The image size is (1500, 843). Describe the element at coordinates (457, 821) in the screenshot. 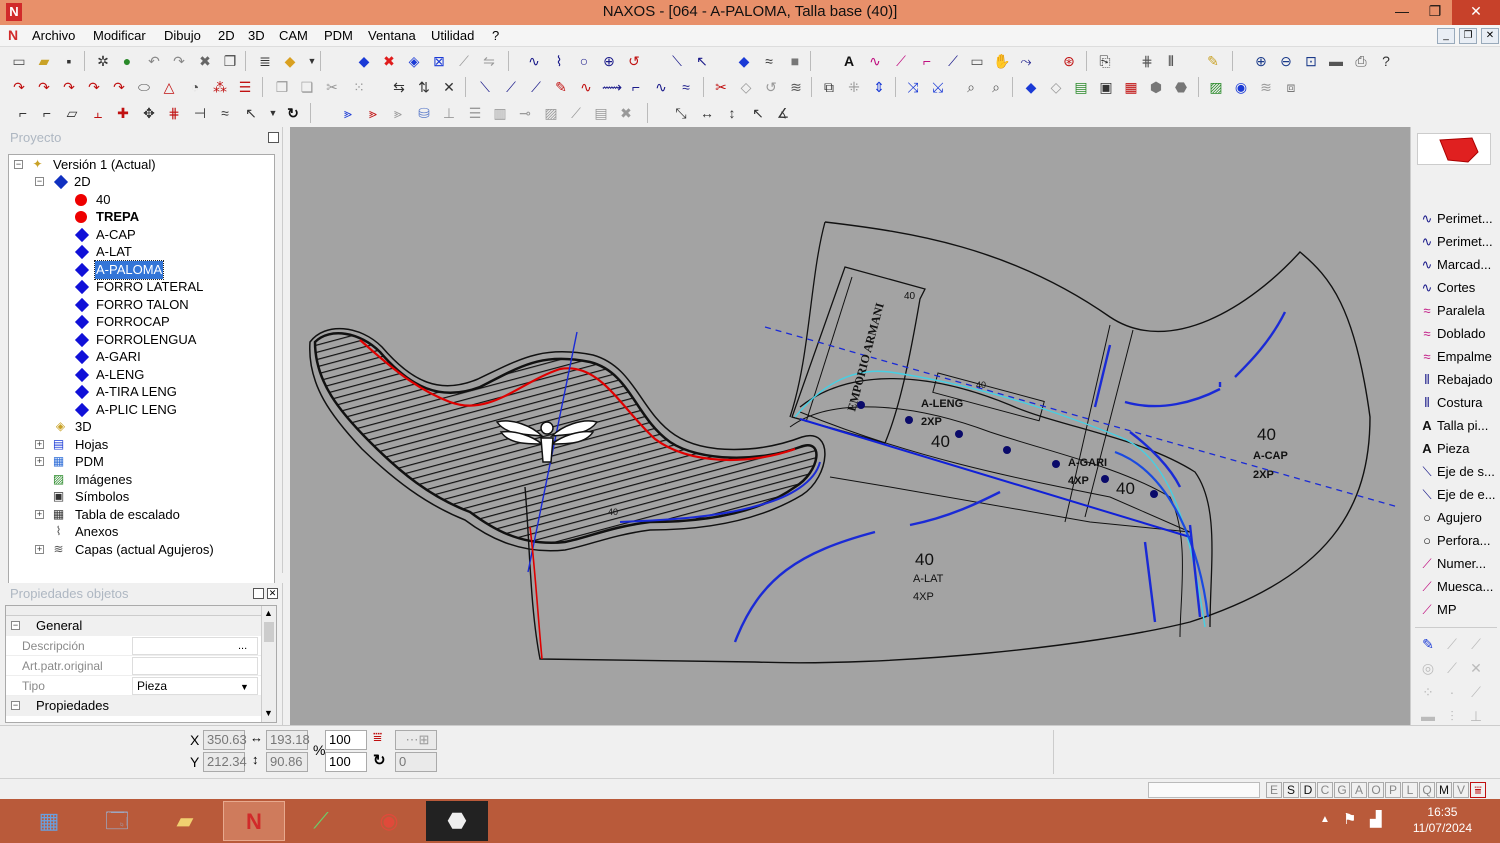

I see `dark-app-icon: ⬣` at that location.